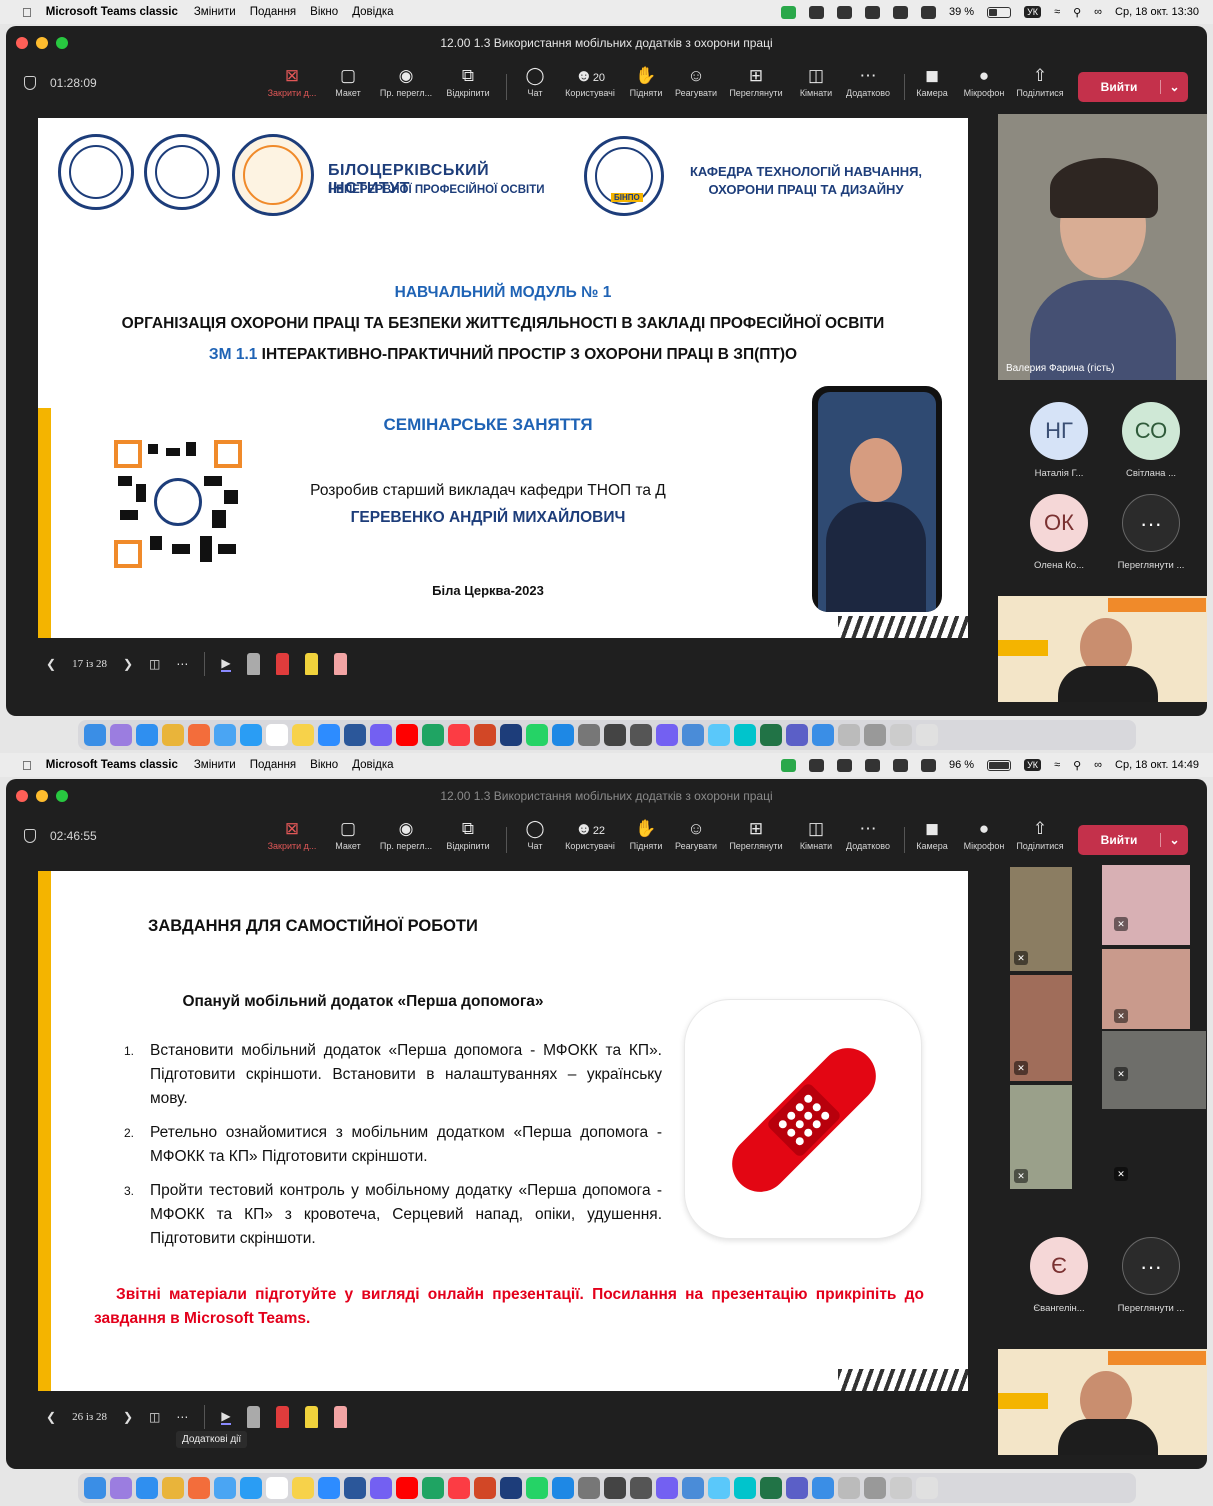 The image size is (1213, 1506). Describe the element at coordinates (696, 834) in the screenshot. I see `react-button: ☺ Реагувати` at that location.